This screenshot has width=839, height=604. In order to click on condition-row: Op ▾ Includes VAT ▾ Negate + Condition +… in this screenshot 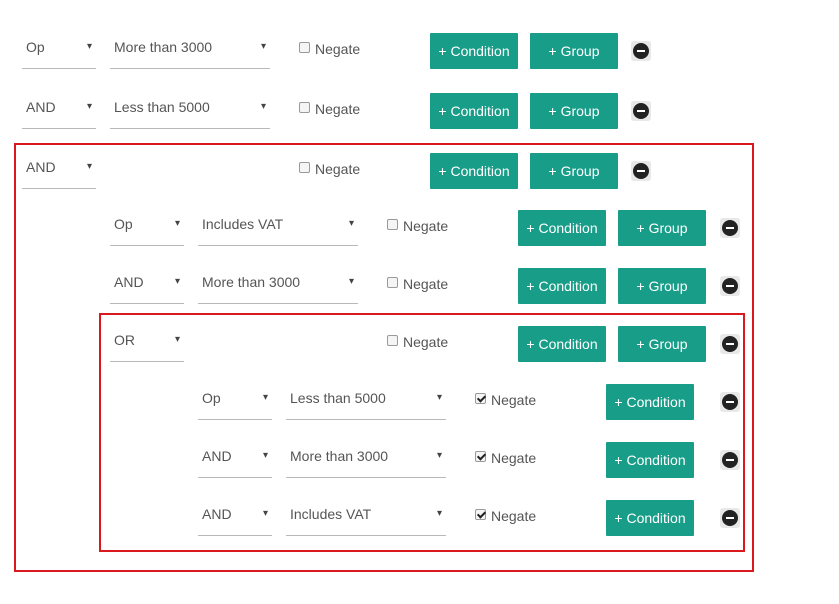, I will do `click(419, 228)`.